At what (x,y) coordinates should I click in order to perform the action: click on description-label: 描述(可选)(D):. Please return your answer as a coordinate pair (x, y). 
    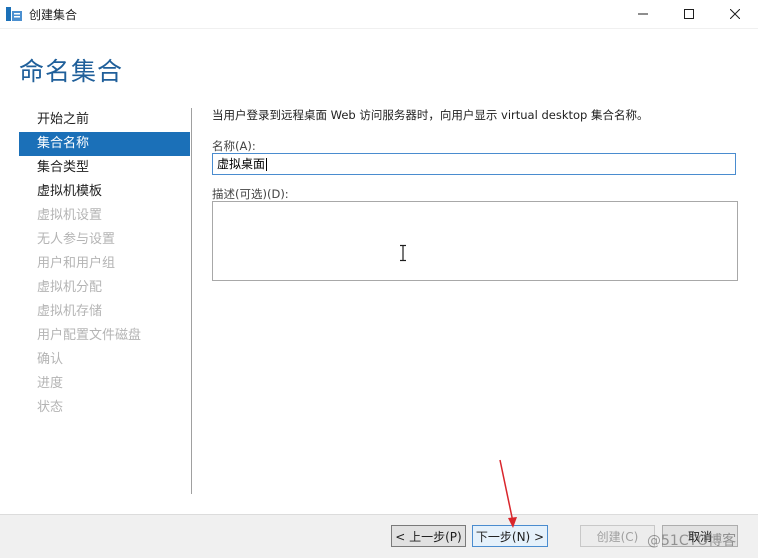
    Looking at the image, I should click on (250, 194).